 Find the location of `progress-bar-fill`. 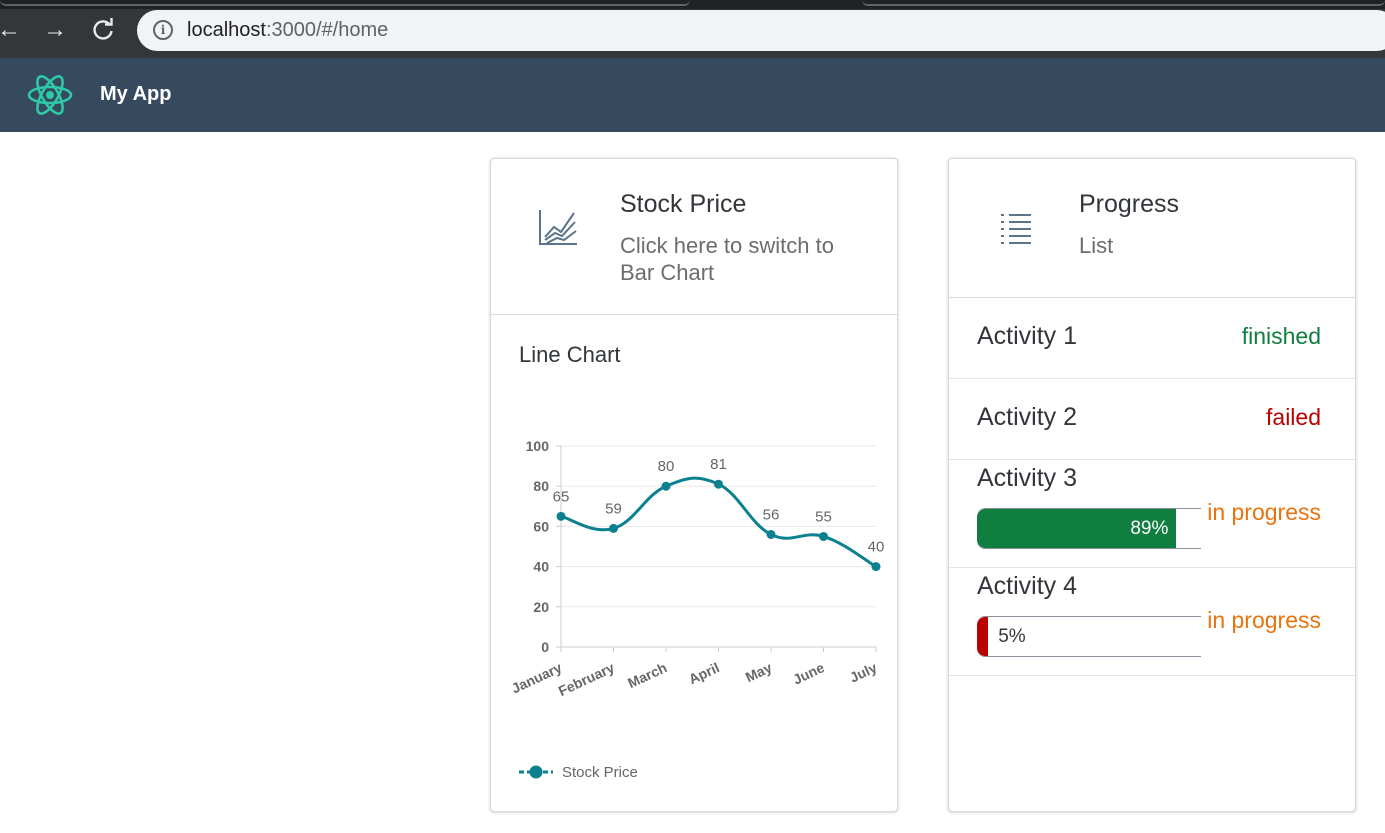

progress-bar-fill is located at coordinates (983, 636).